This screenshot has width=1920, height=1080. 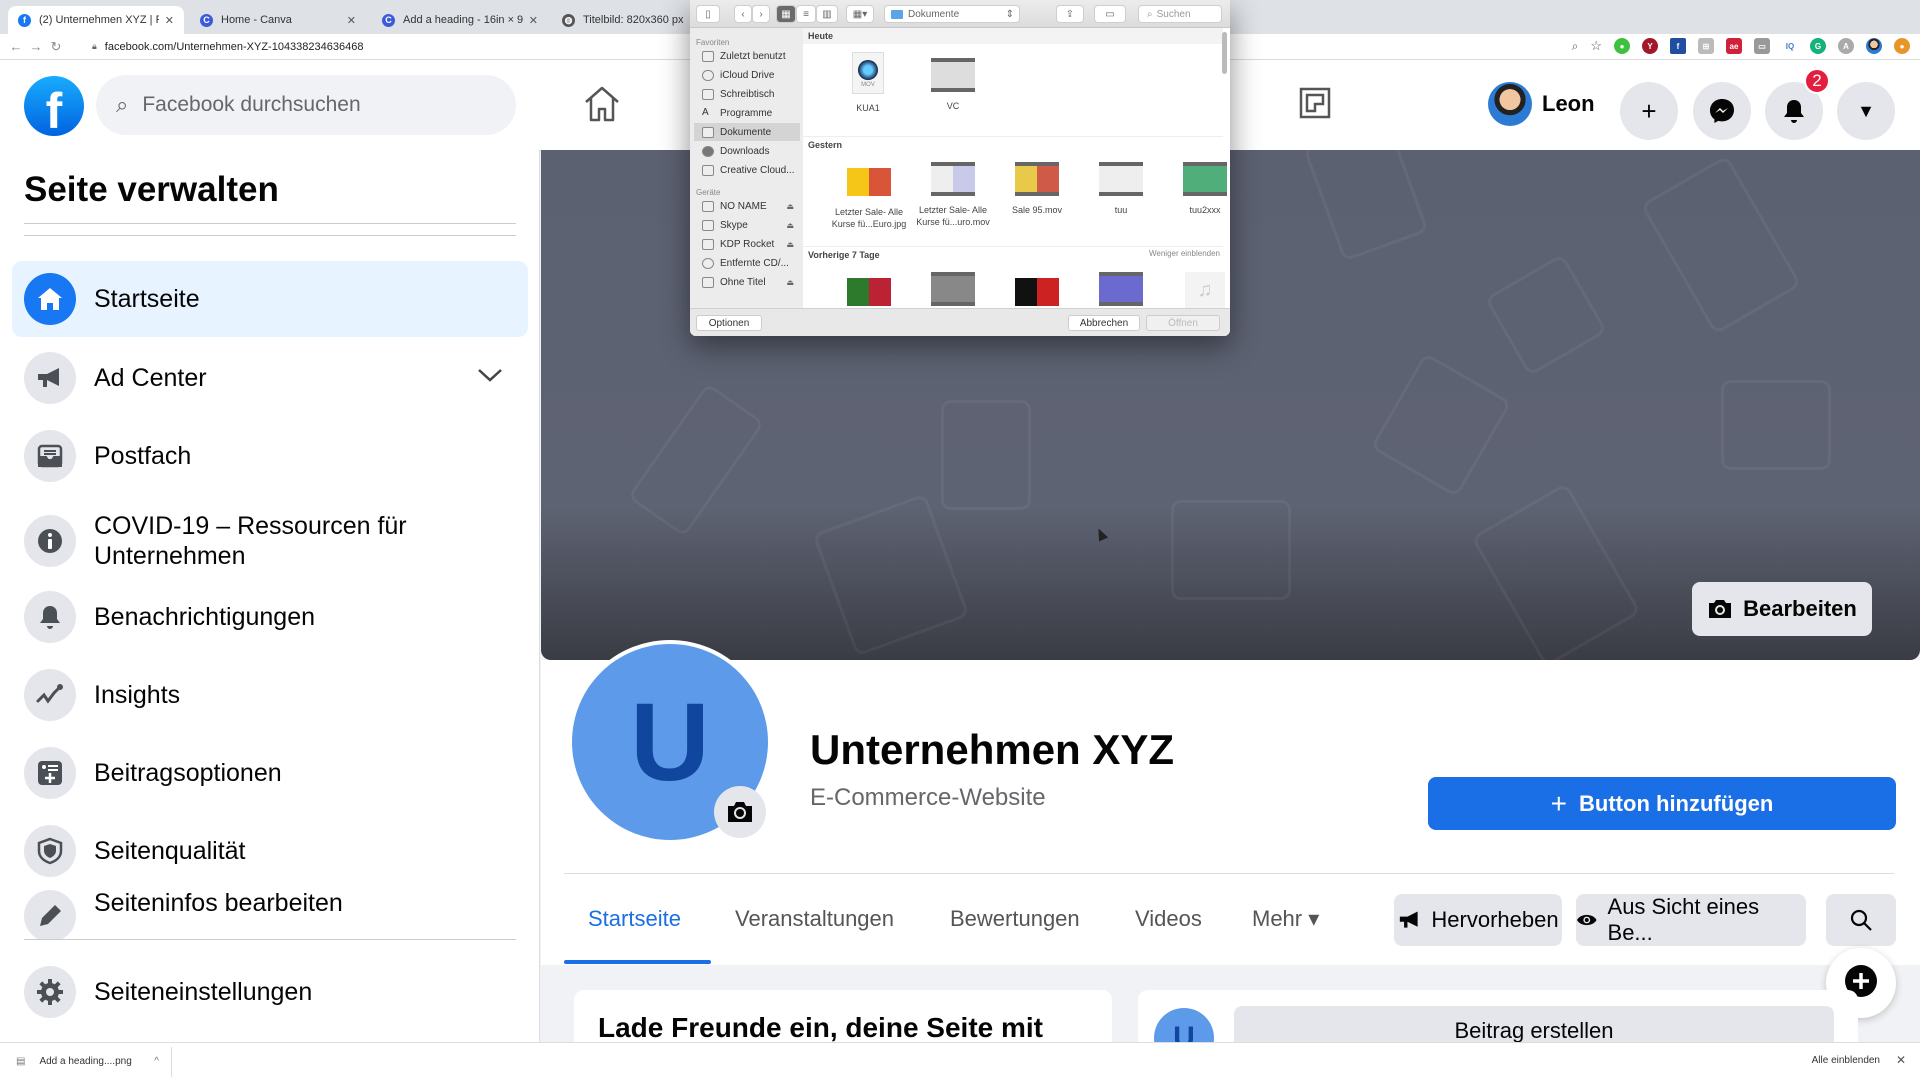 I want to click on finder-device-kdp-rocket: KDP Rocket ⏏, so click(x=747, y=244).